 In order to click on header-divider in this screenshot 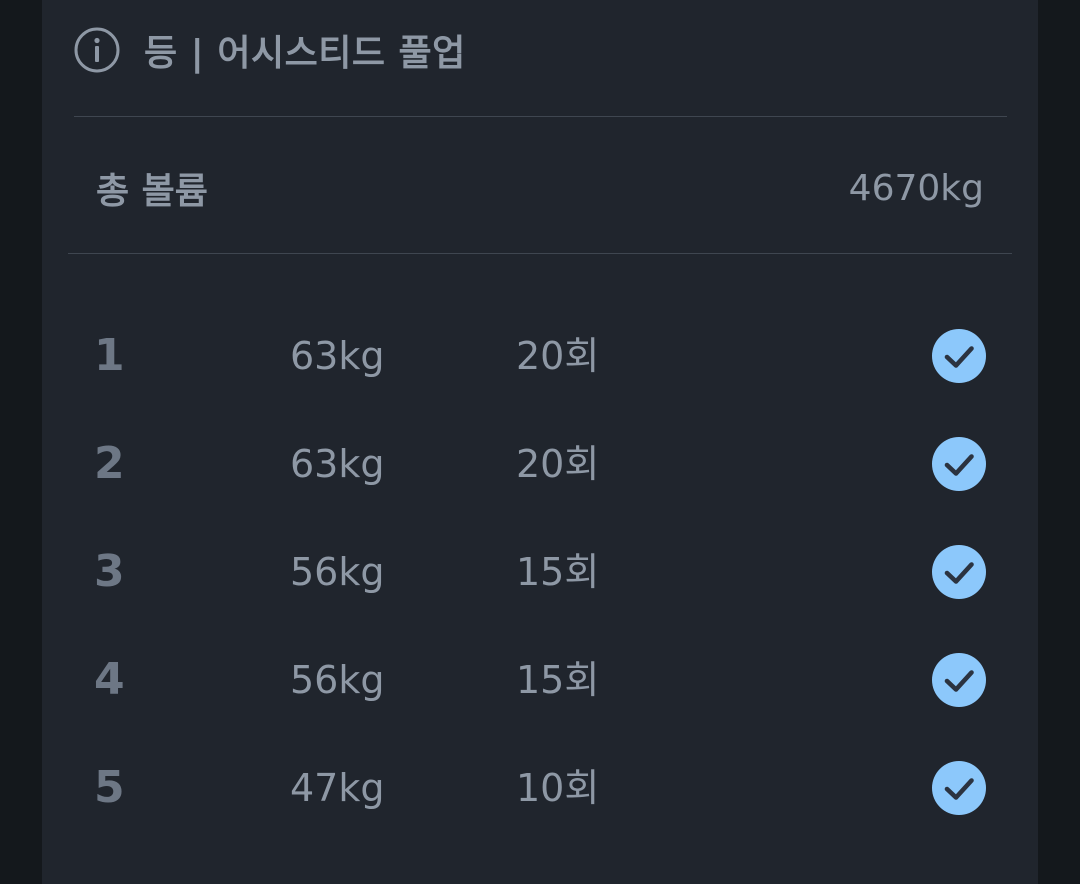, I will do `click(540, 116)`.